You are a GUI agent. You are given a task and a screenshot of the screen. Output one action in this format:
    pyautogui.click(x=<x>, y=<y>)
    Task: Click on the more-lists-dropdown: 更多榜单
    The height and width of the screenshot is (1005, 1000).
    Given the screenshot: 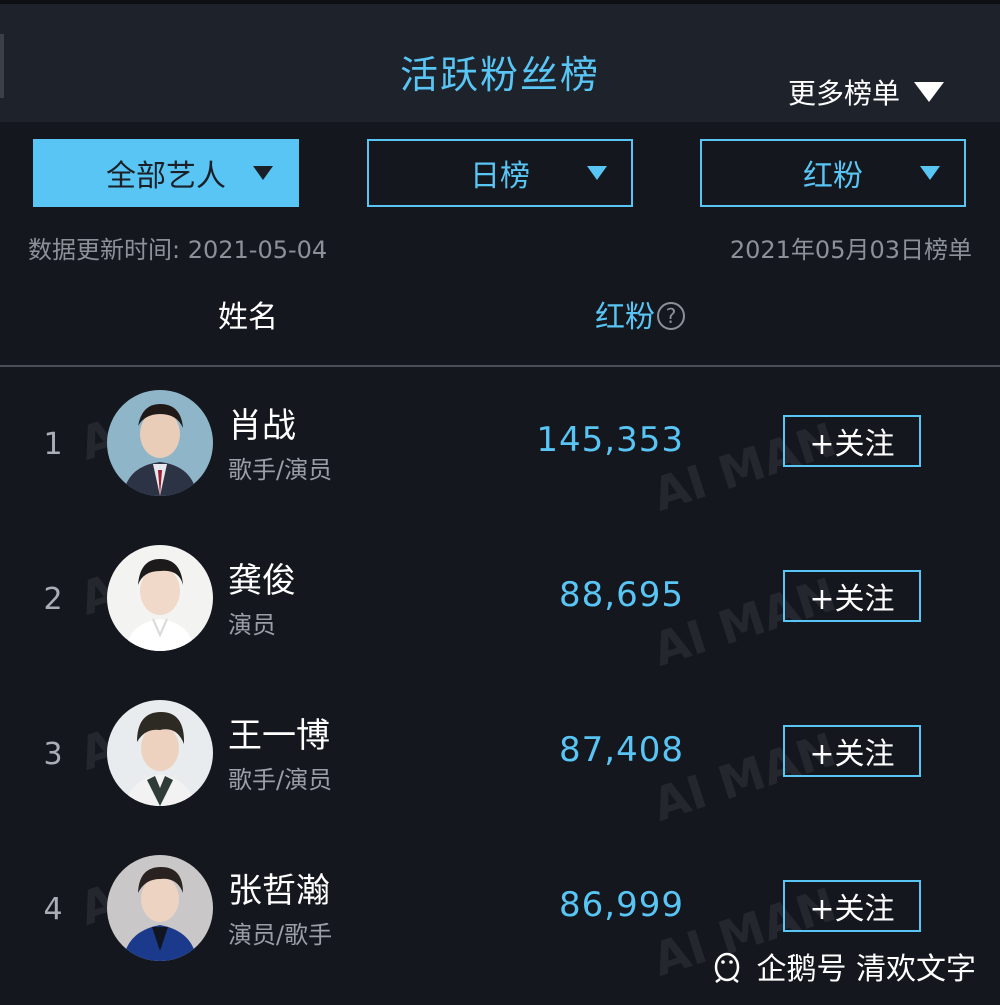 What is the action you would take?
    pyautogui.click(x=866, y=92)
    